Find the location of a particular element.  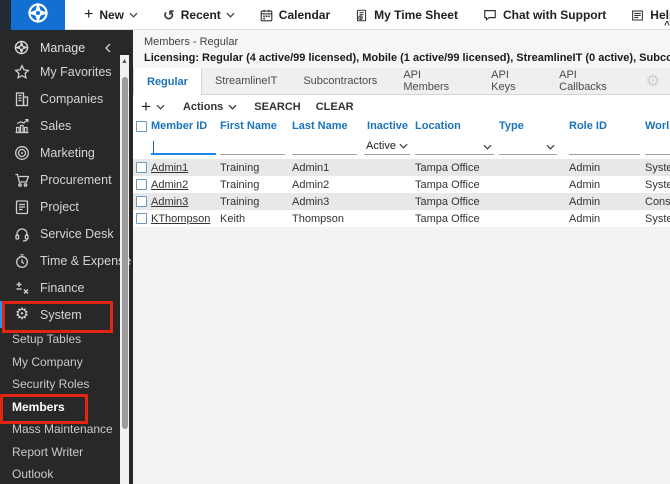

topbar-item-label: New is located at coordinates (112, 15).